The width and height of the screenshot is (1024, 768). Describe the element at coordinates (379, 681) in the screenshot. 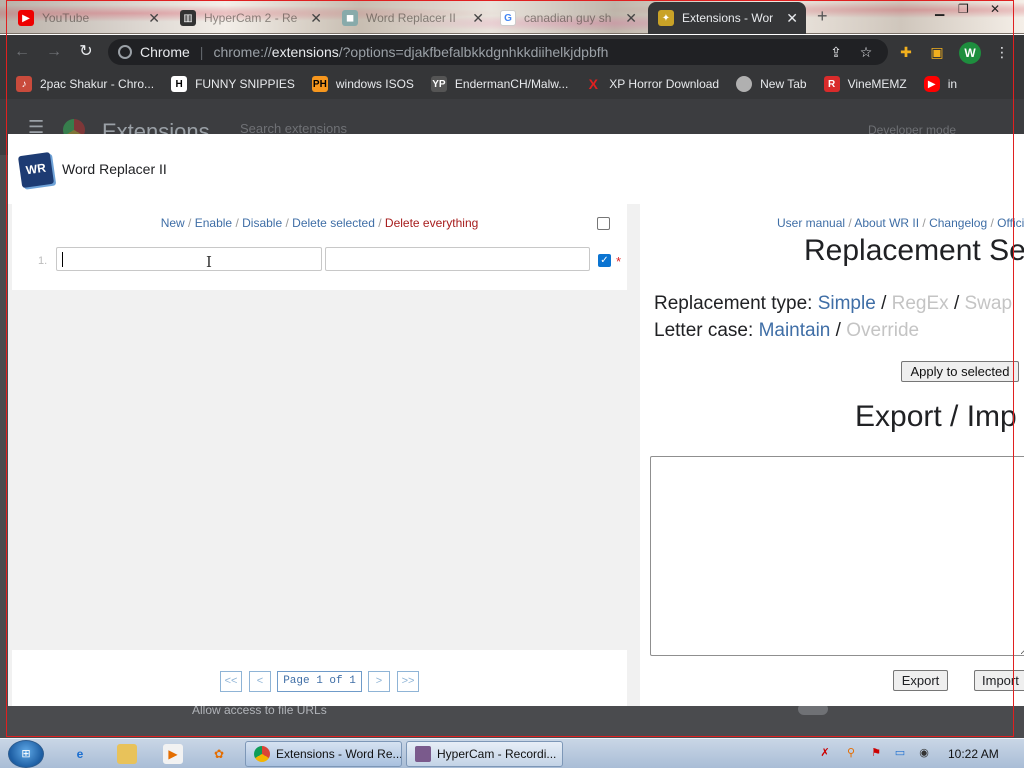

I see `next-page-button: >` at that location.